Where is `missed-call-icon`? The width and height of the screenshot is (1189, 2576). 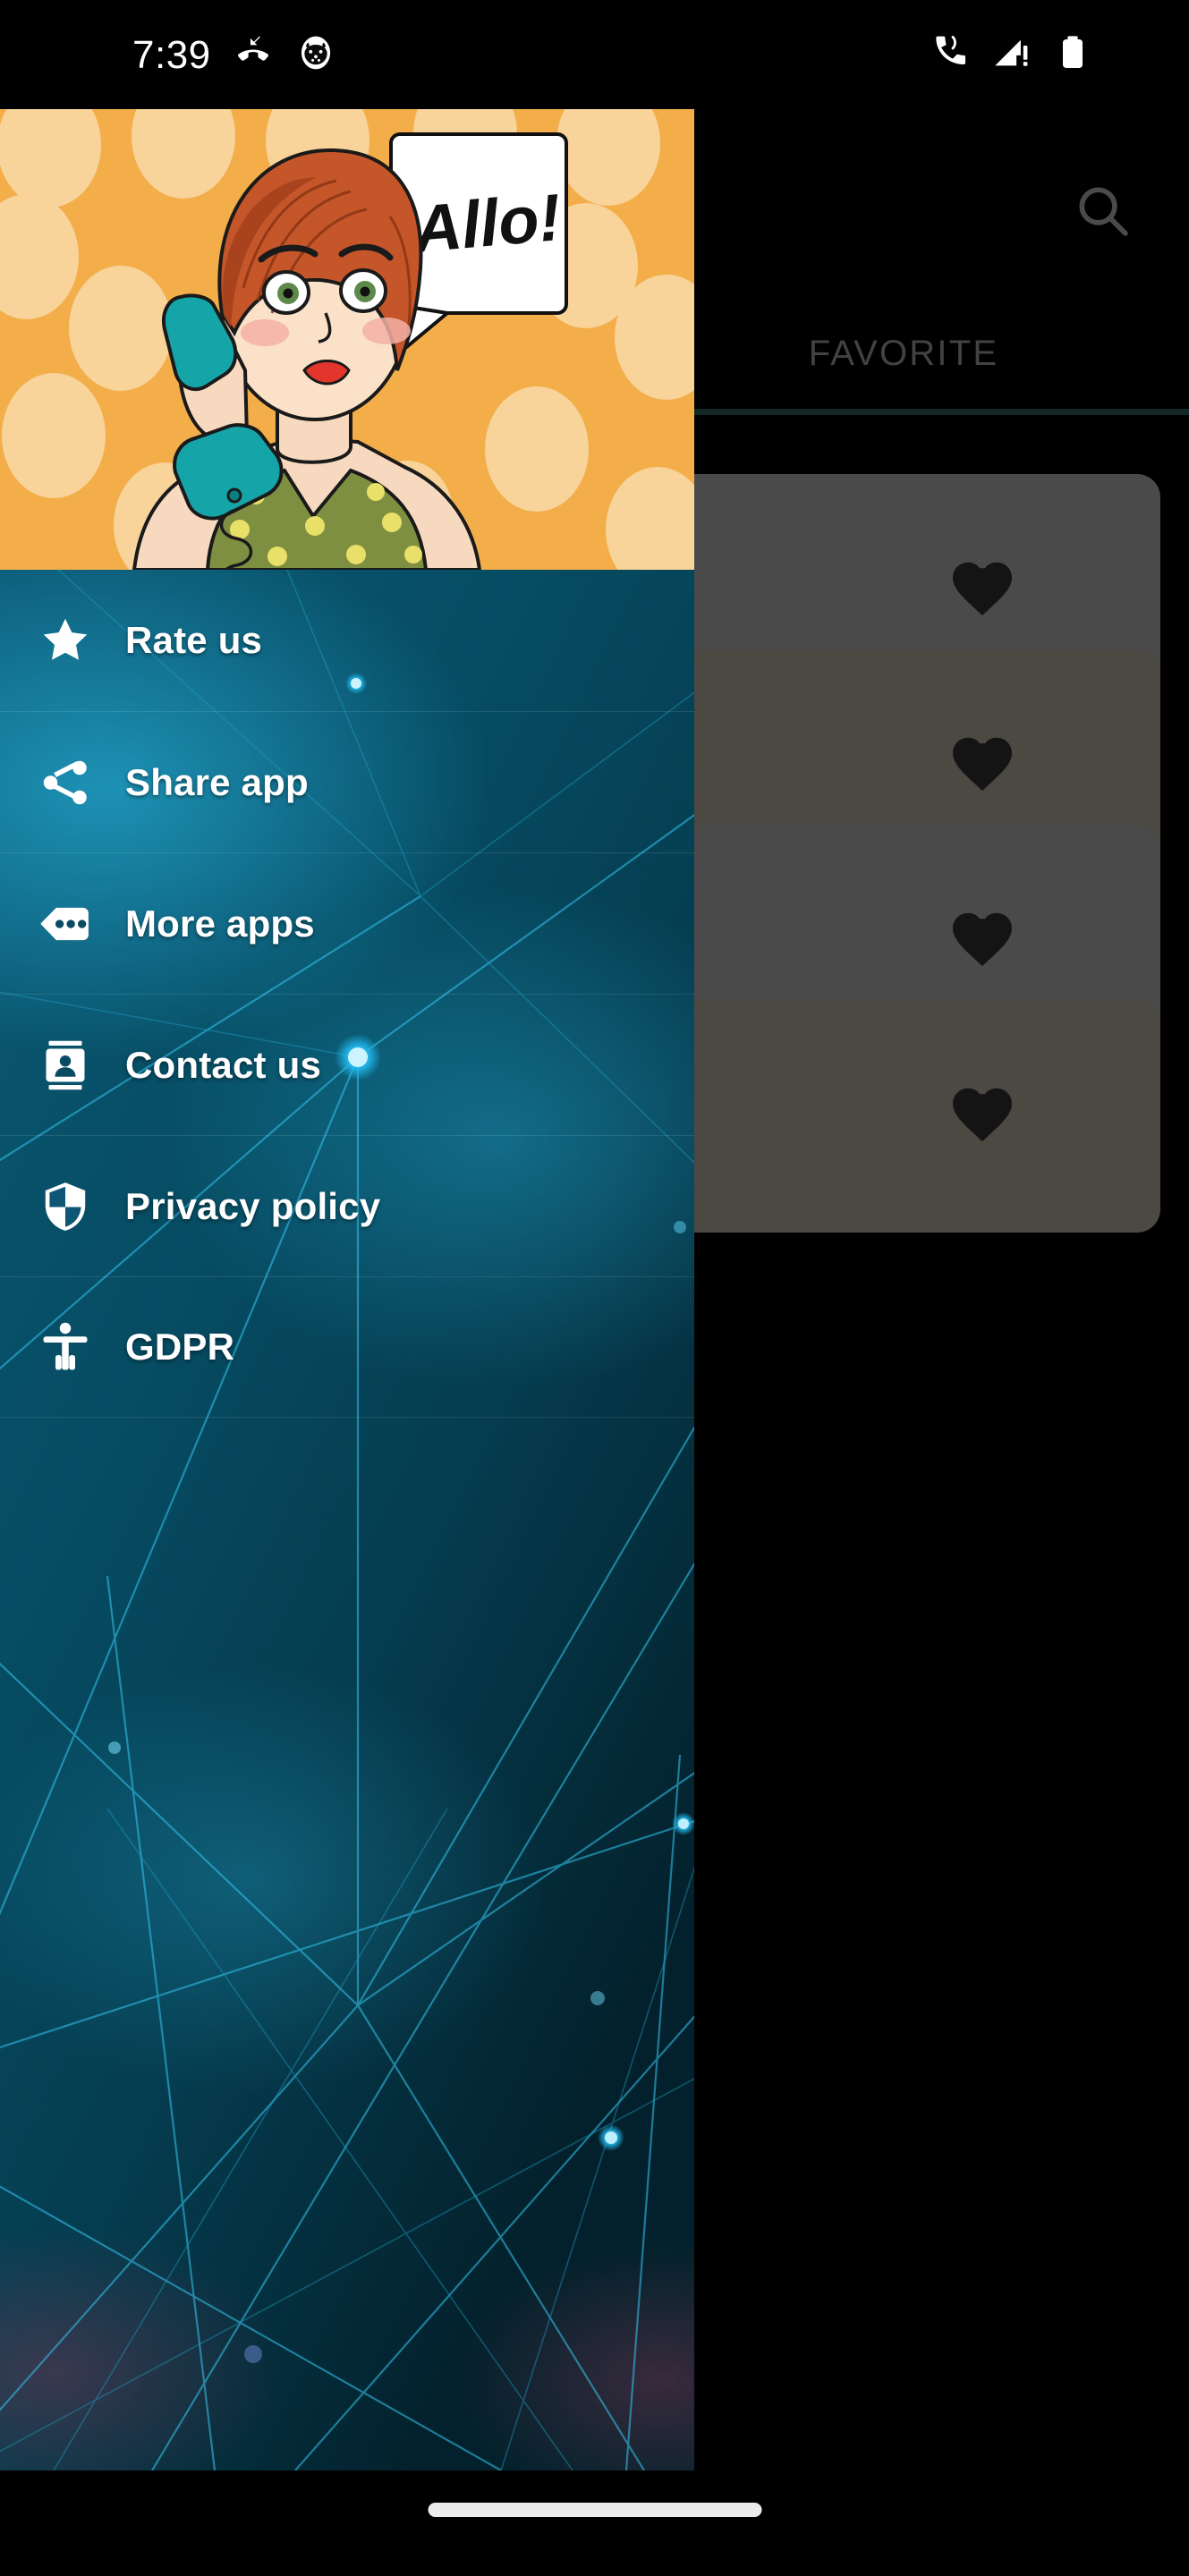
missed-call-icon is located at coordinates (253, 55).